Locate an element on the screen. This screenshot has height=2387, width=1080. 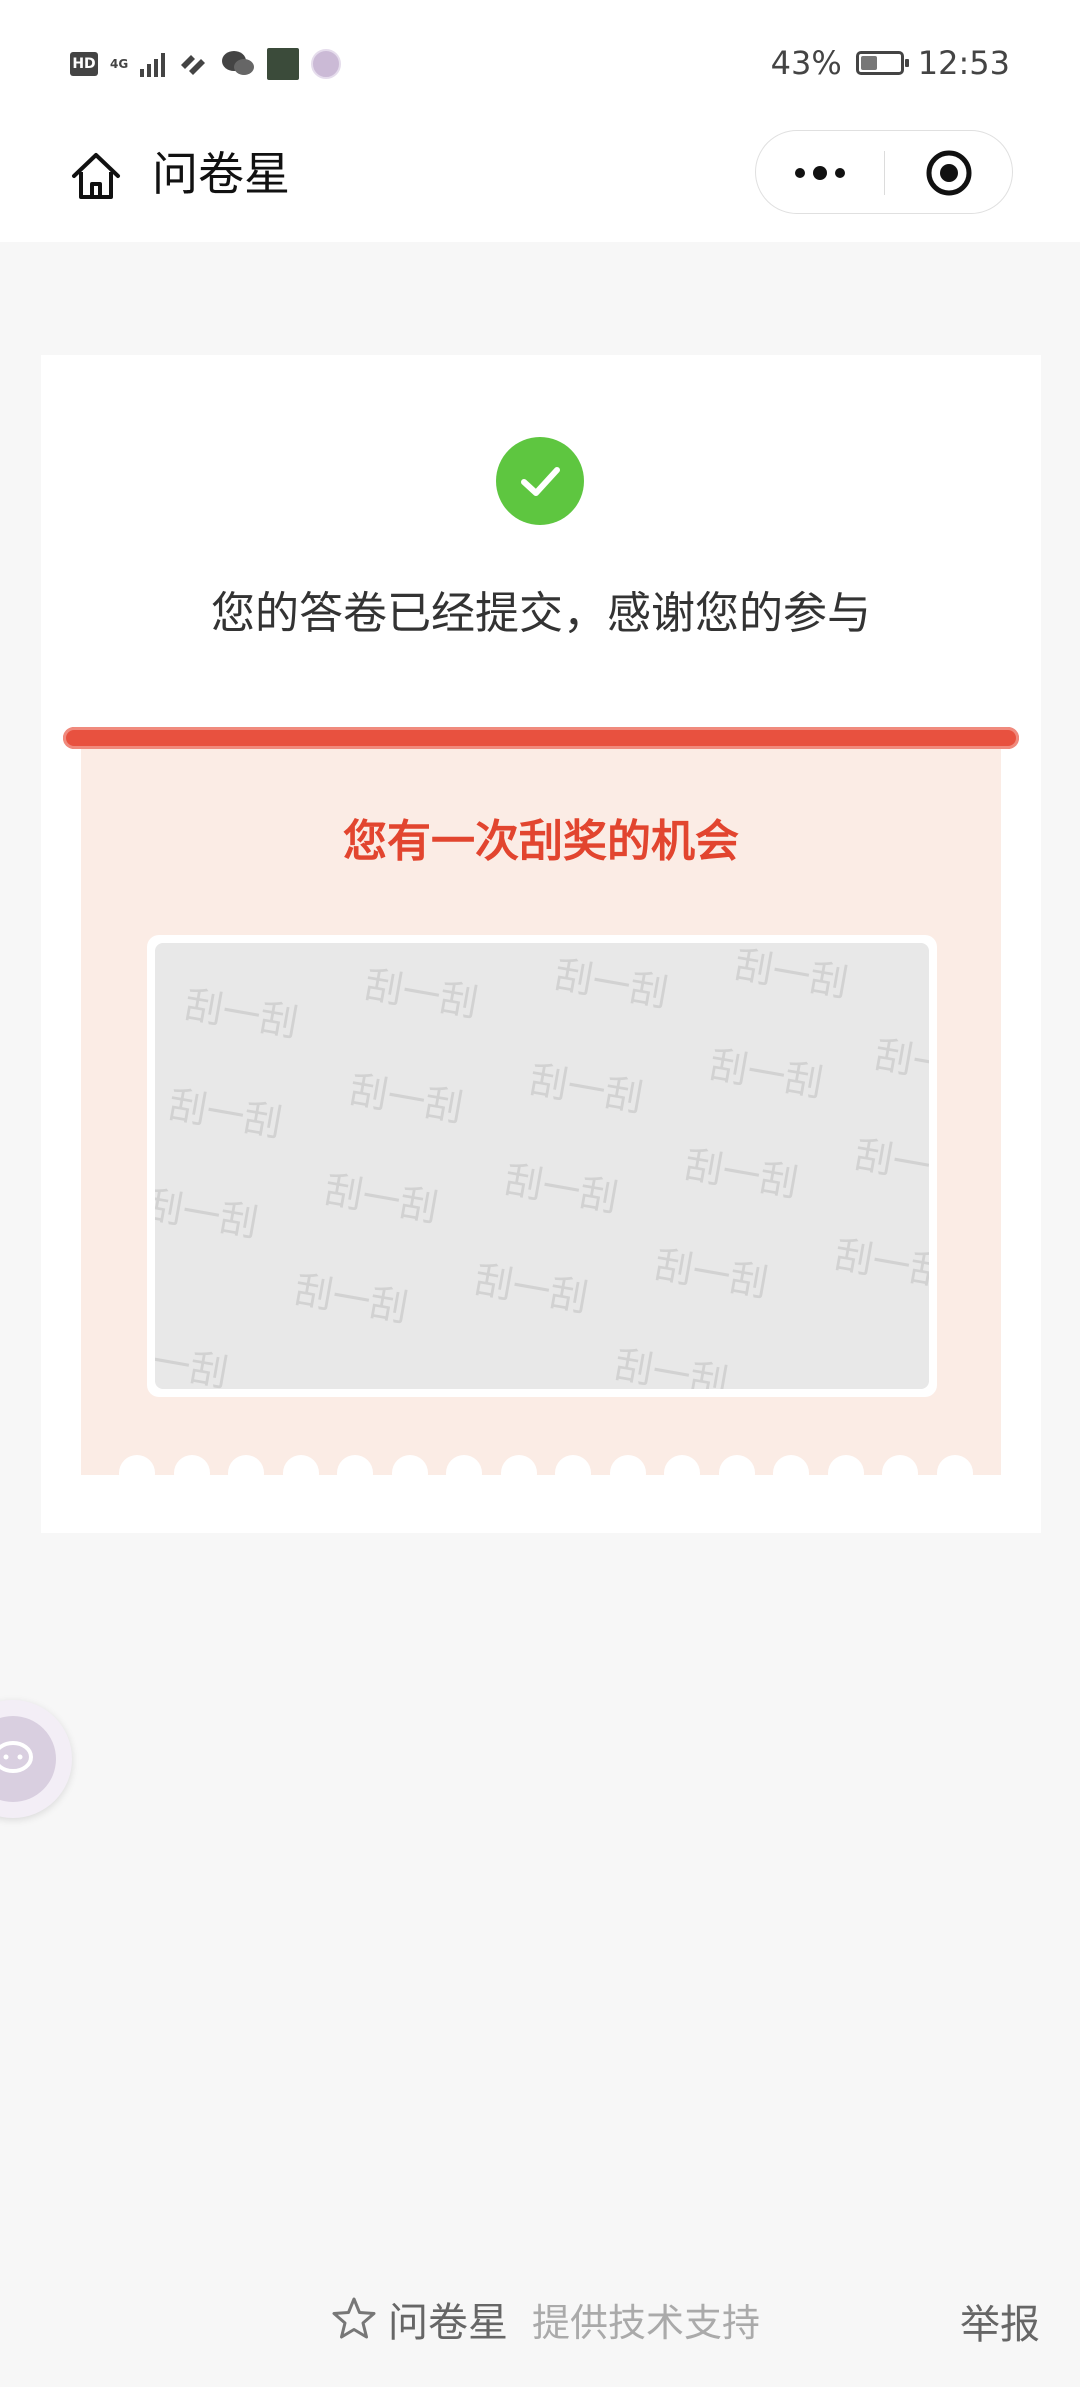
status-right: 43% 12:53 is located at coordinates (890, 63).